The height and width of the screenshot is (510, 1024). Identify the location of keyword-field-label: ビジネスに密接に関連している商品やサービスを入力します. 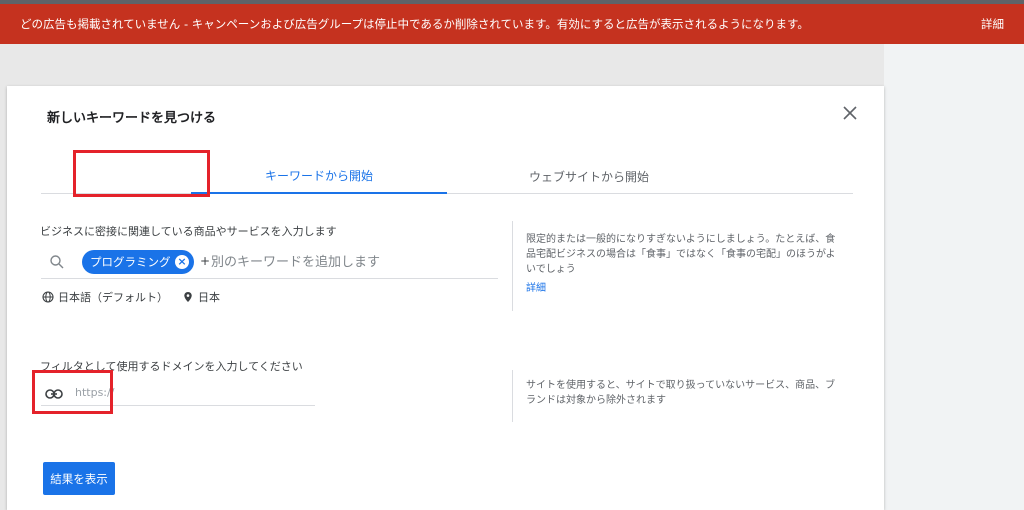
(188, 231).